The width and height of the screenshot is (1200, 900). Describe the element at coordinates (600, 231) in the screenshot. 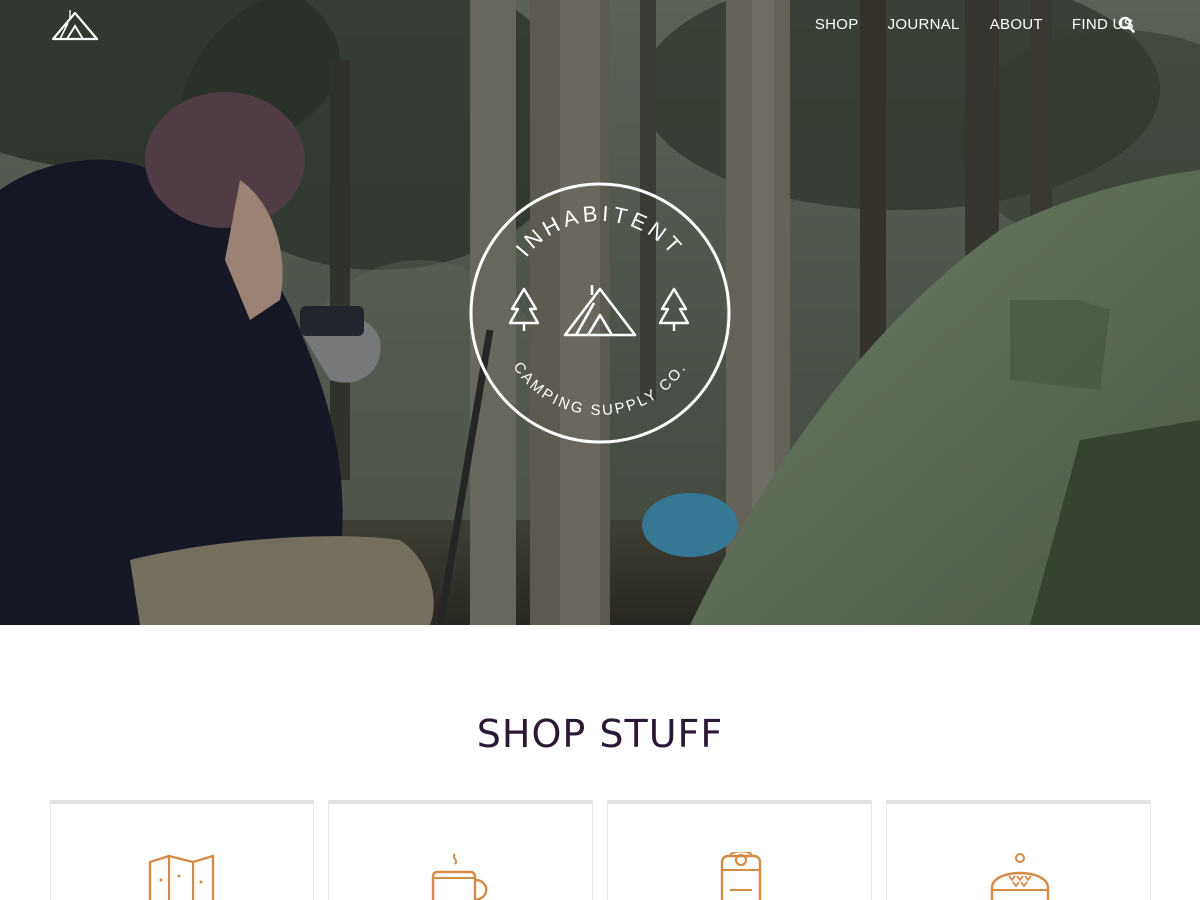

I see `badge-top-text: INHABITENT` at that location.